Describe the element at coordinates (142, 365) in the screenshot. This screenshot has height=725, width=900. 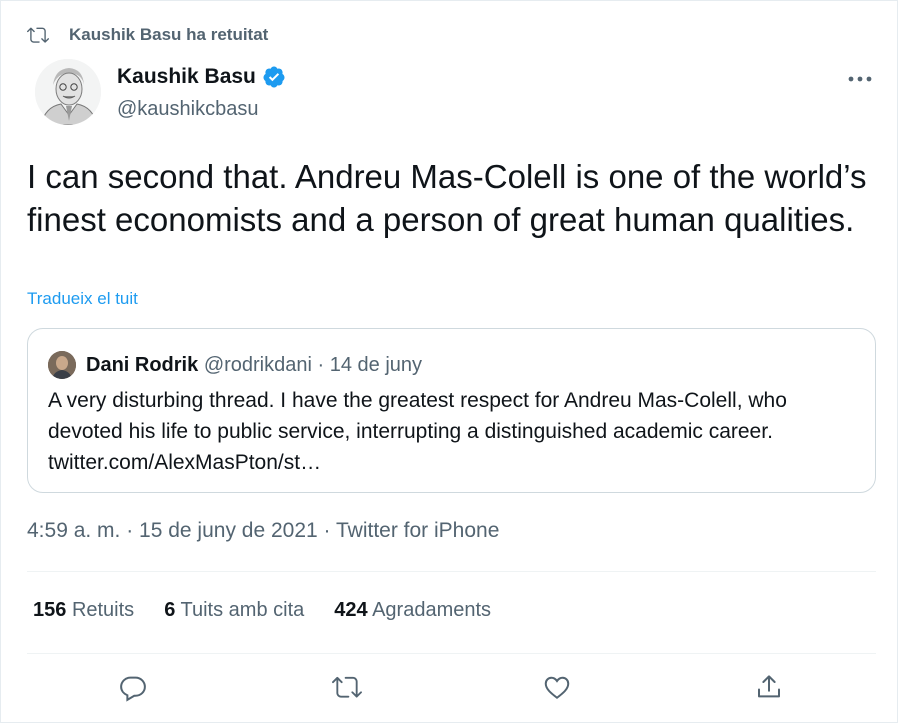
I see `quoted-author-name: Dani Rodrik` at that location.